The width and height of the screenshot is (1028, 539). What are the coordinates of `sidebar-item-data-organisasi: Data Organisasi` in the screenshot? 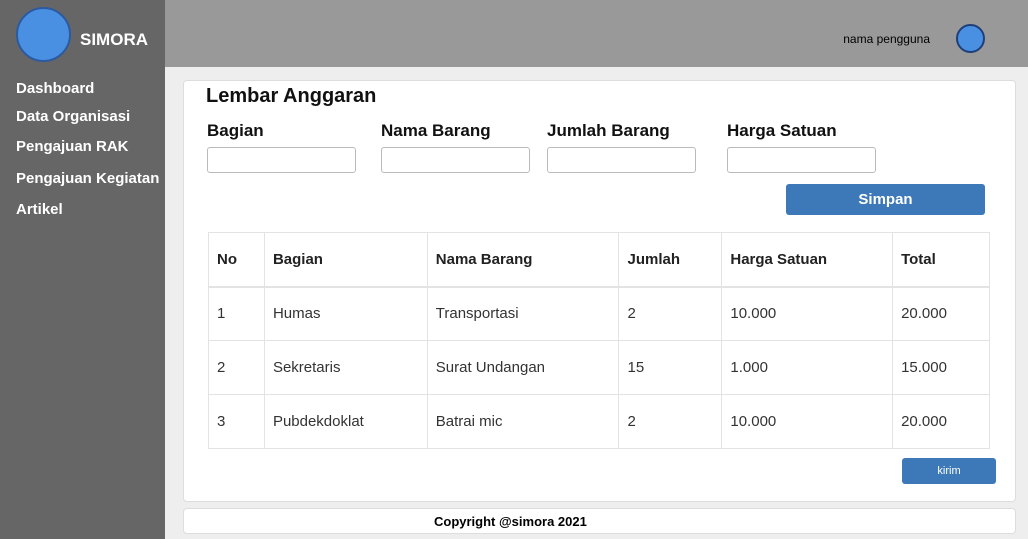 It's located at (73, 116).